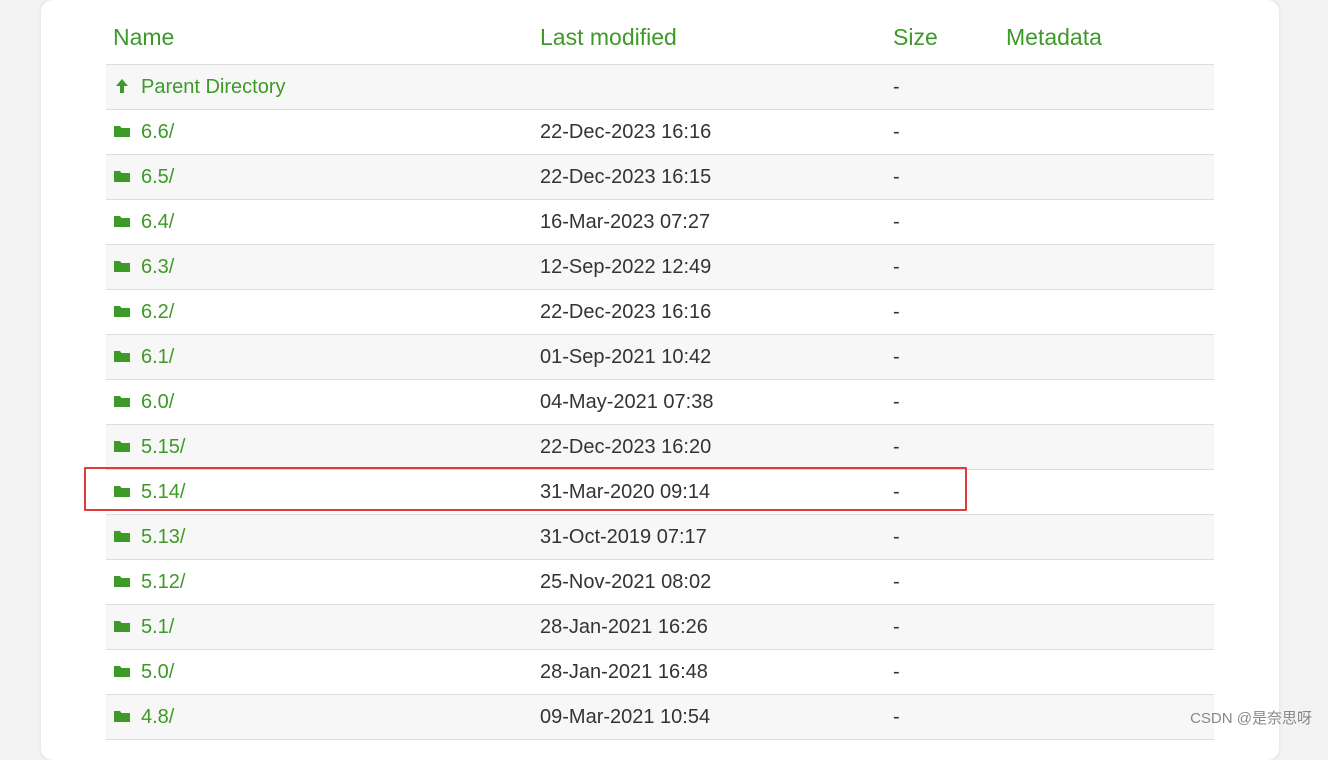  Describe the element at coordinates (626, 447) in the screenshot. I see `entry-date: 22-Dec-2023 16:20` at that location.